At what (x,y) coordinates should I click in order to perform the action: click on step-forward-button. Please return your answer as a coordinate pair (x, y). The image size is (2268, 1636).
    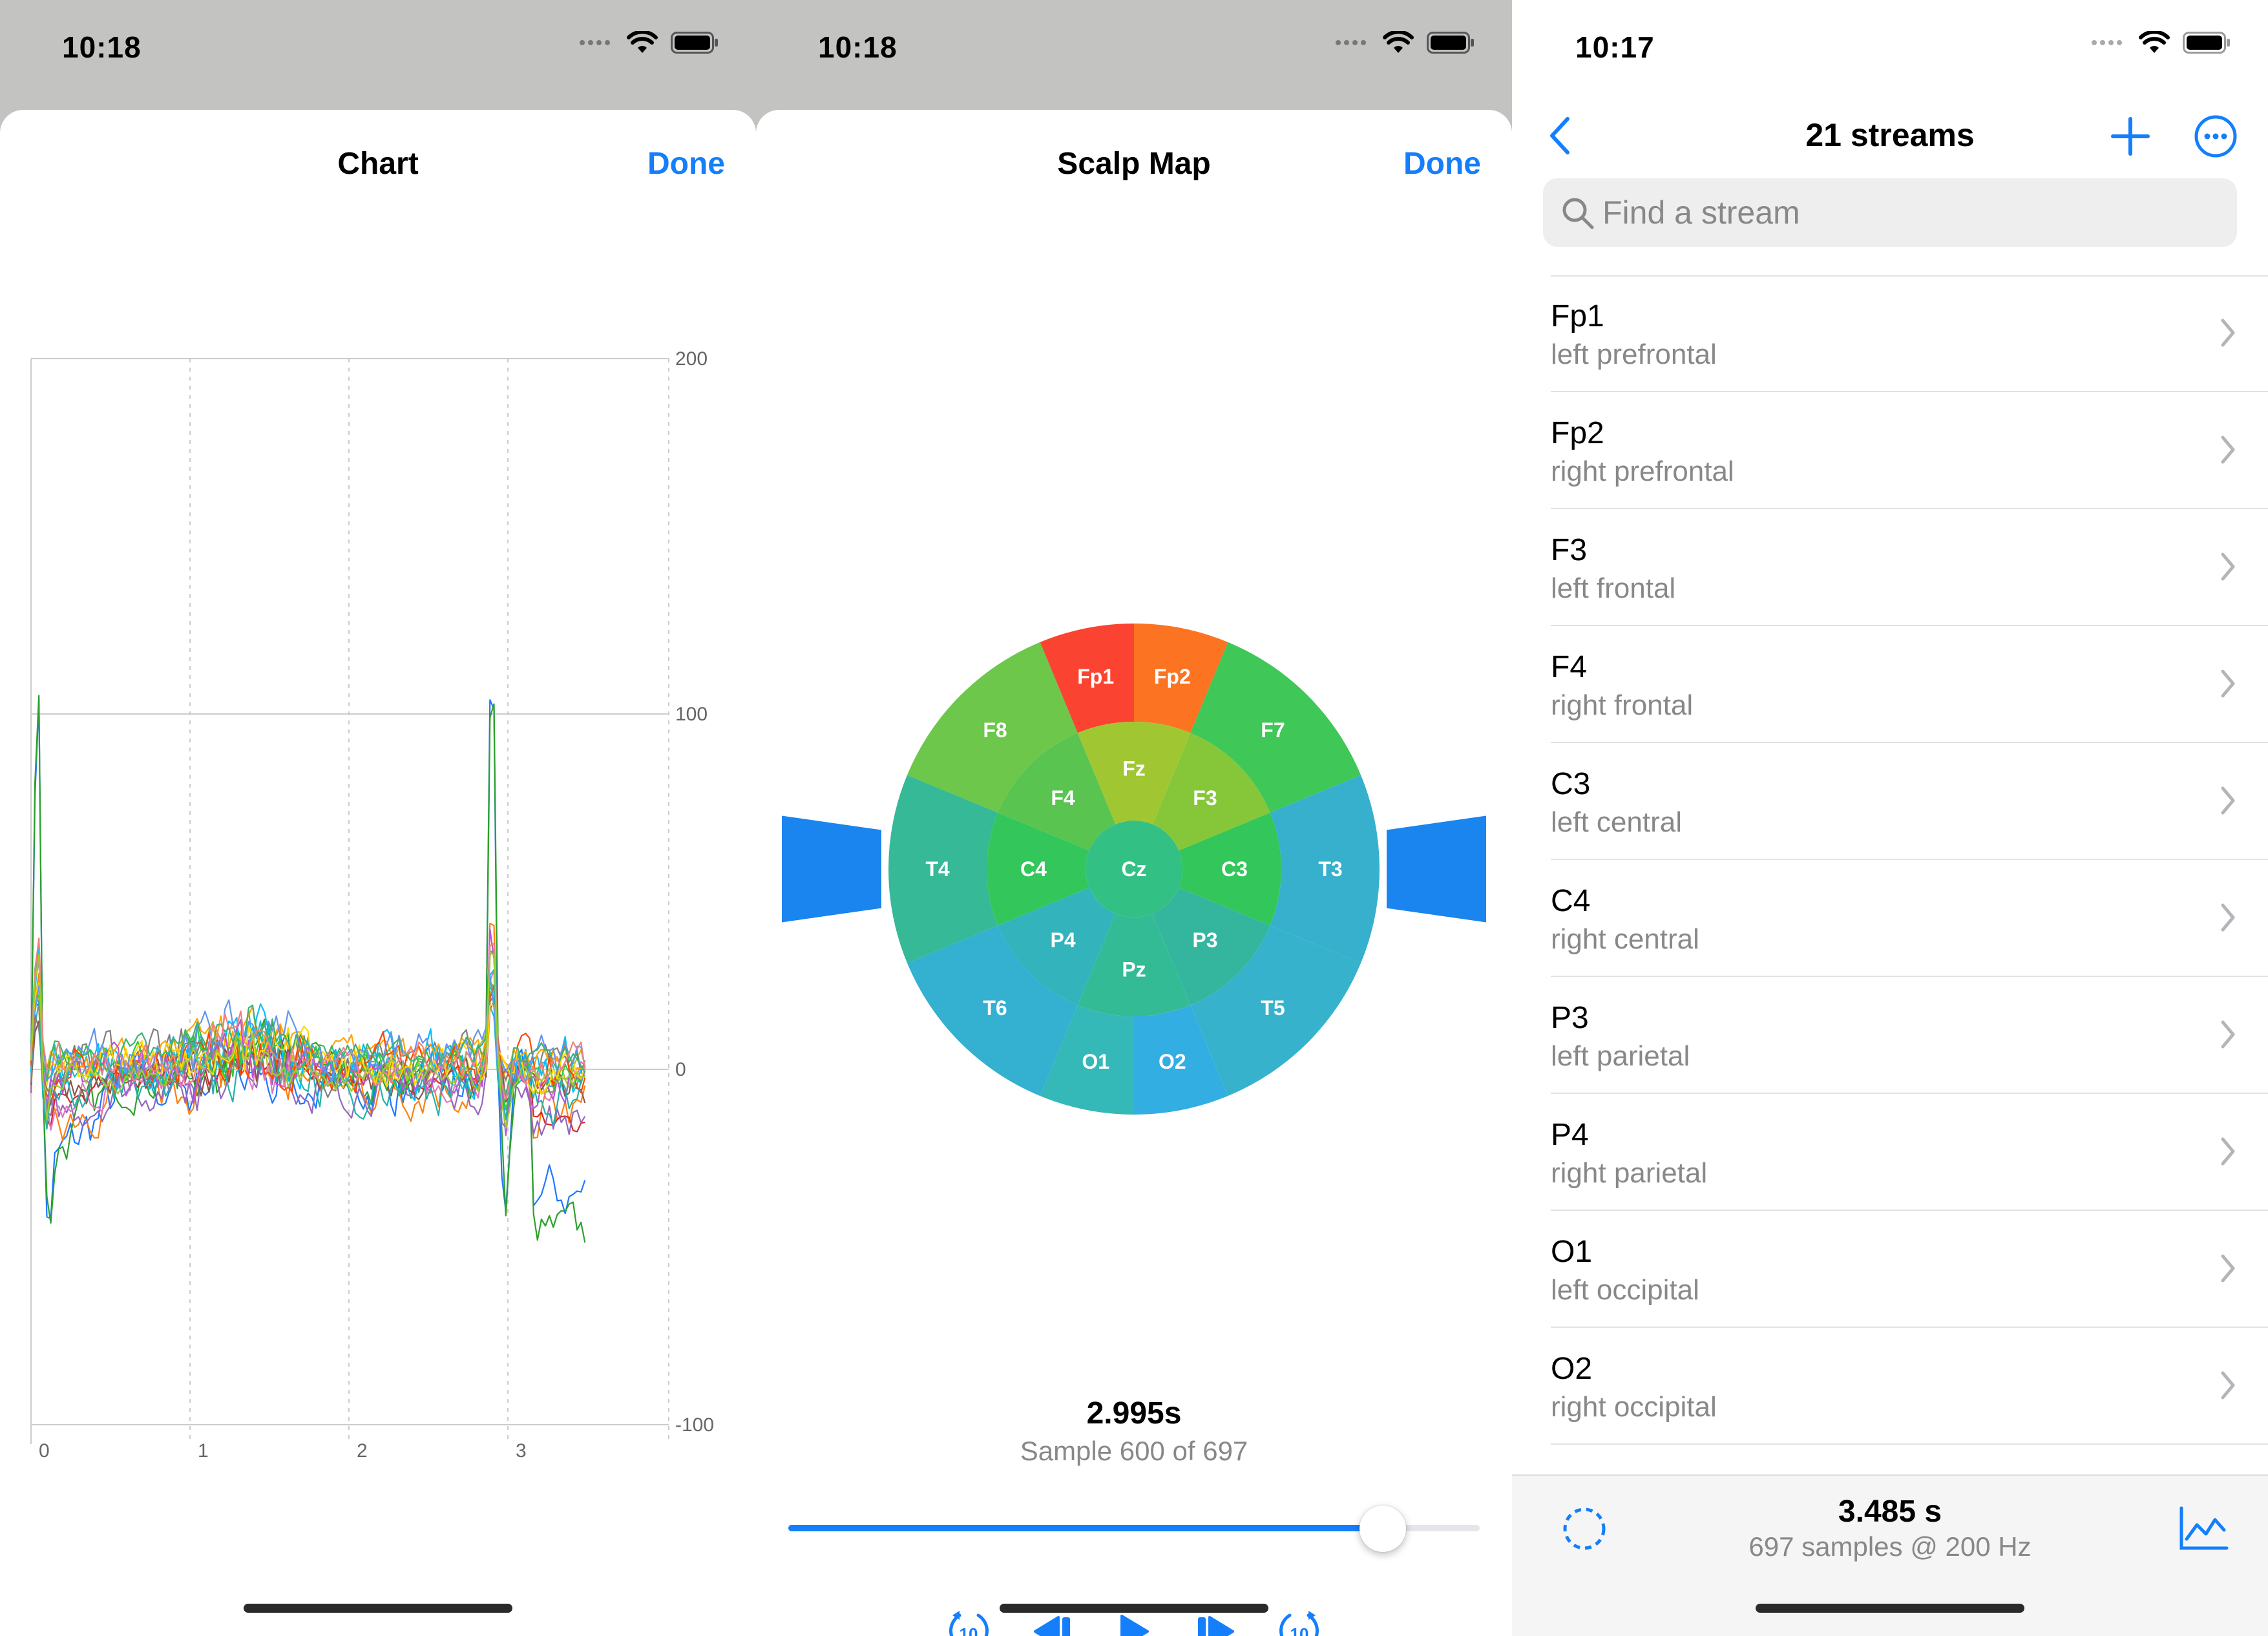
    Looking at the image, I should click on (1217, 1622).